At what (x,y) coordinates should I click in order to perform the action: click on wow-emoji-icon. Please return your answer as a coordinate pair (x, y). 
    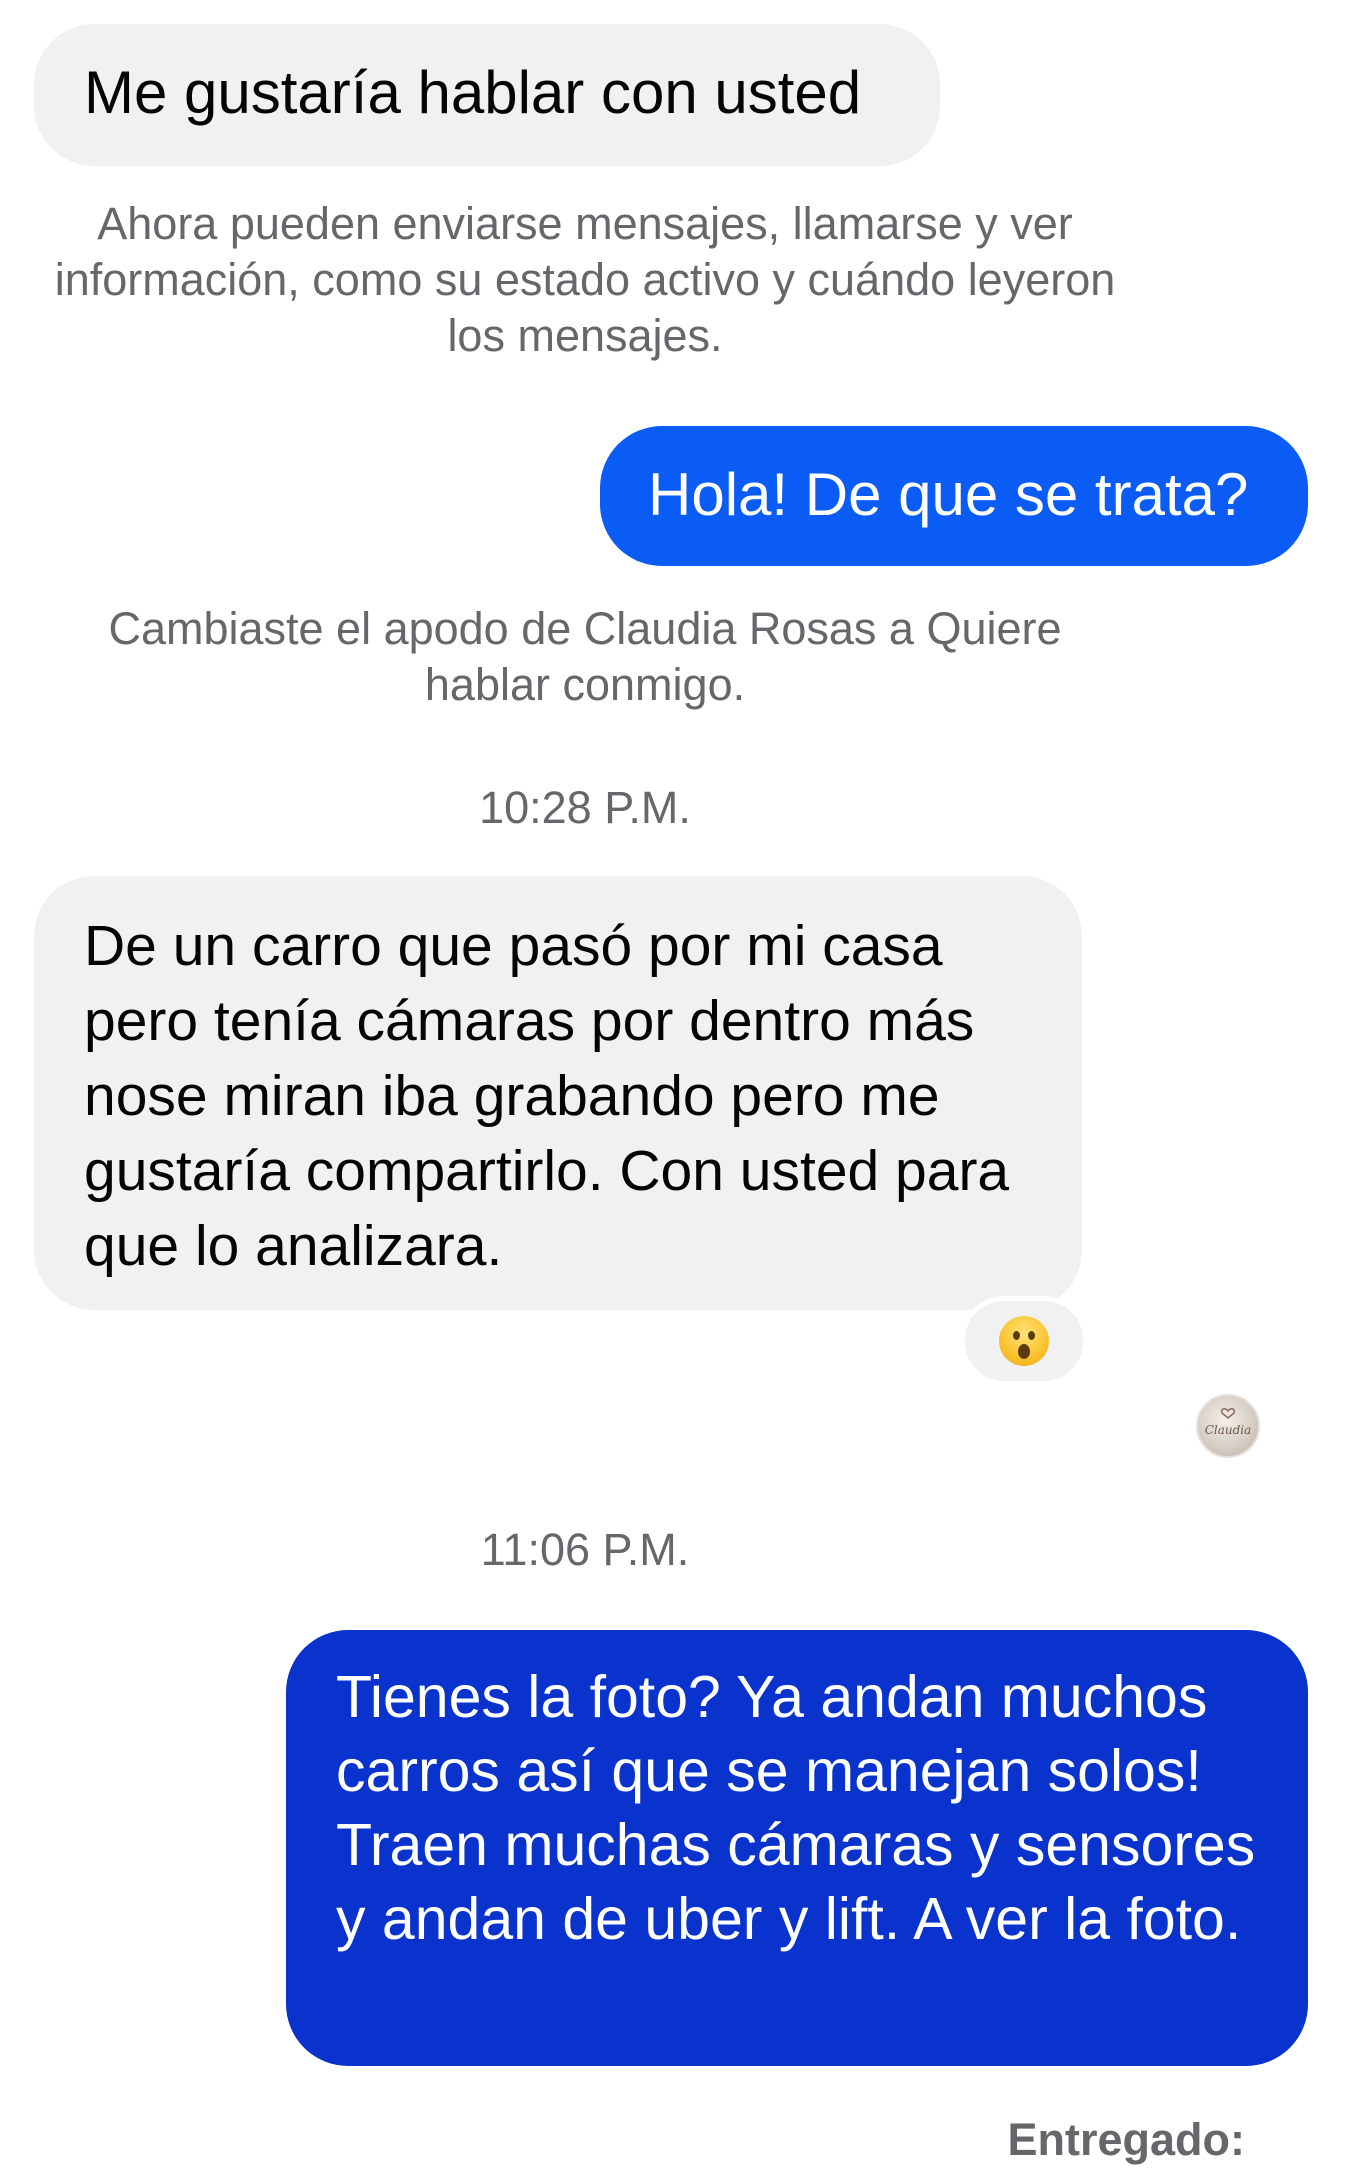
    Looking at the image, I should click on (1024, 1341).